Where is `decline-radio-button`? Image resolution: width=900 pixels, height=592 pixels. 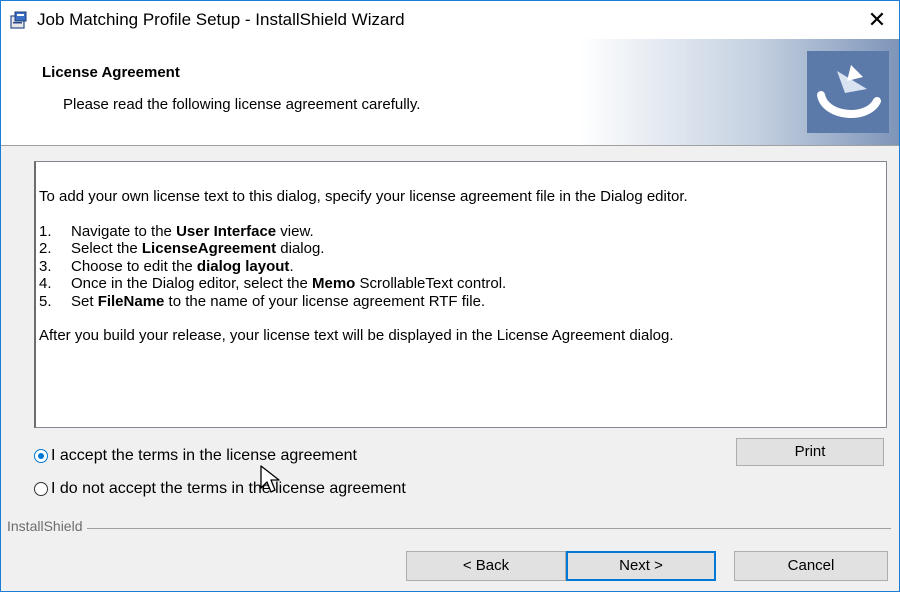 decline-radio-button is located at coordinates (41, 489).